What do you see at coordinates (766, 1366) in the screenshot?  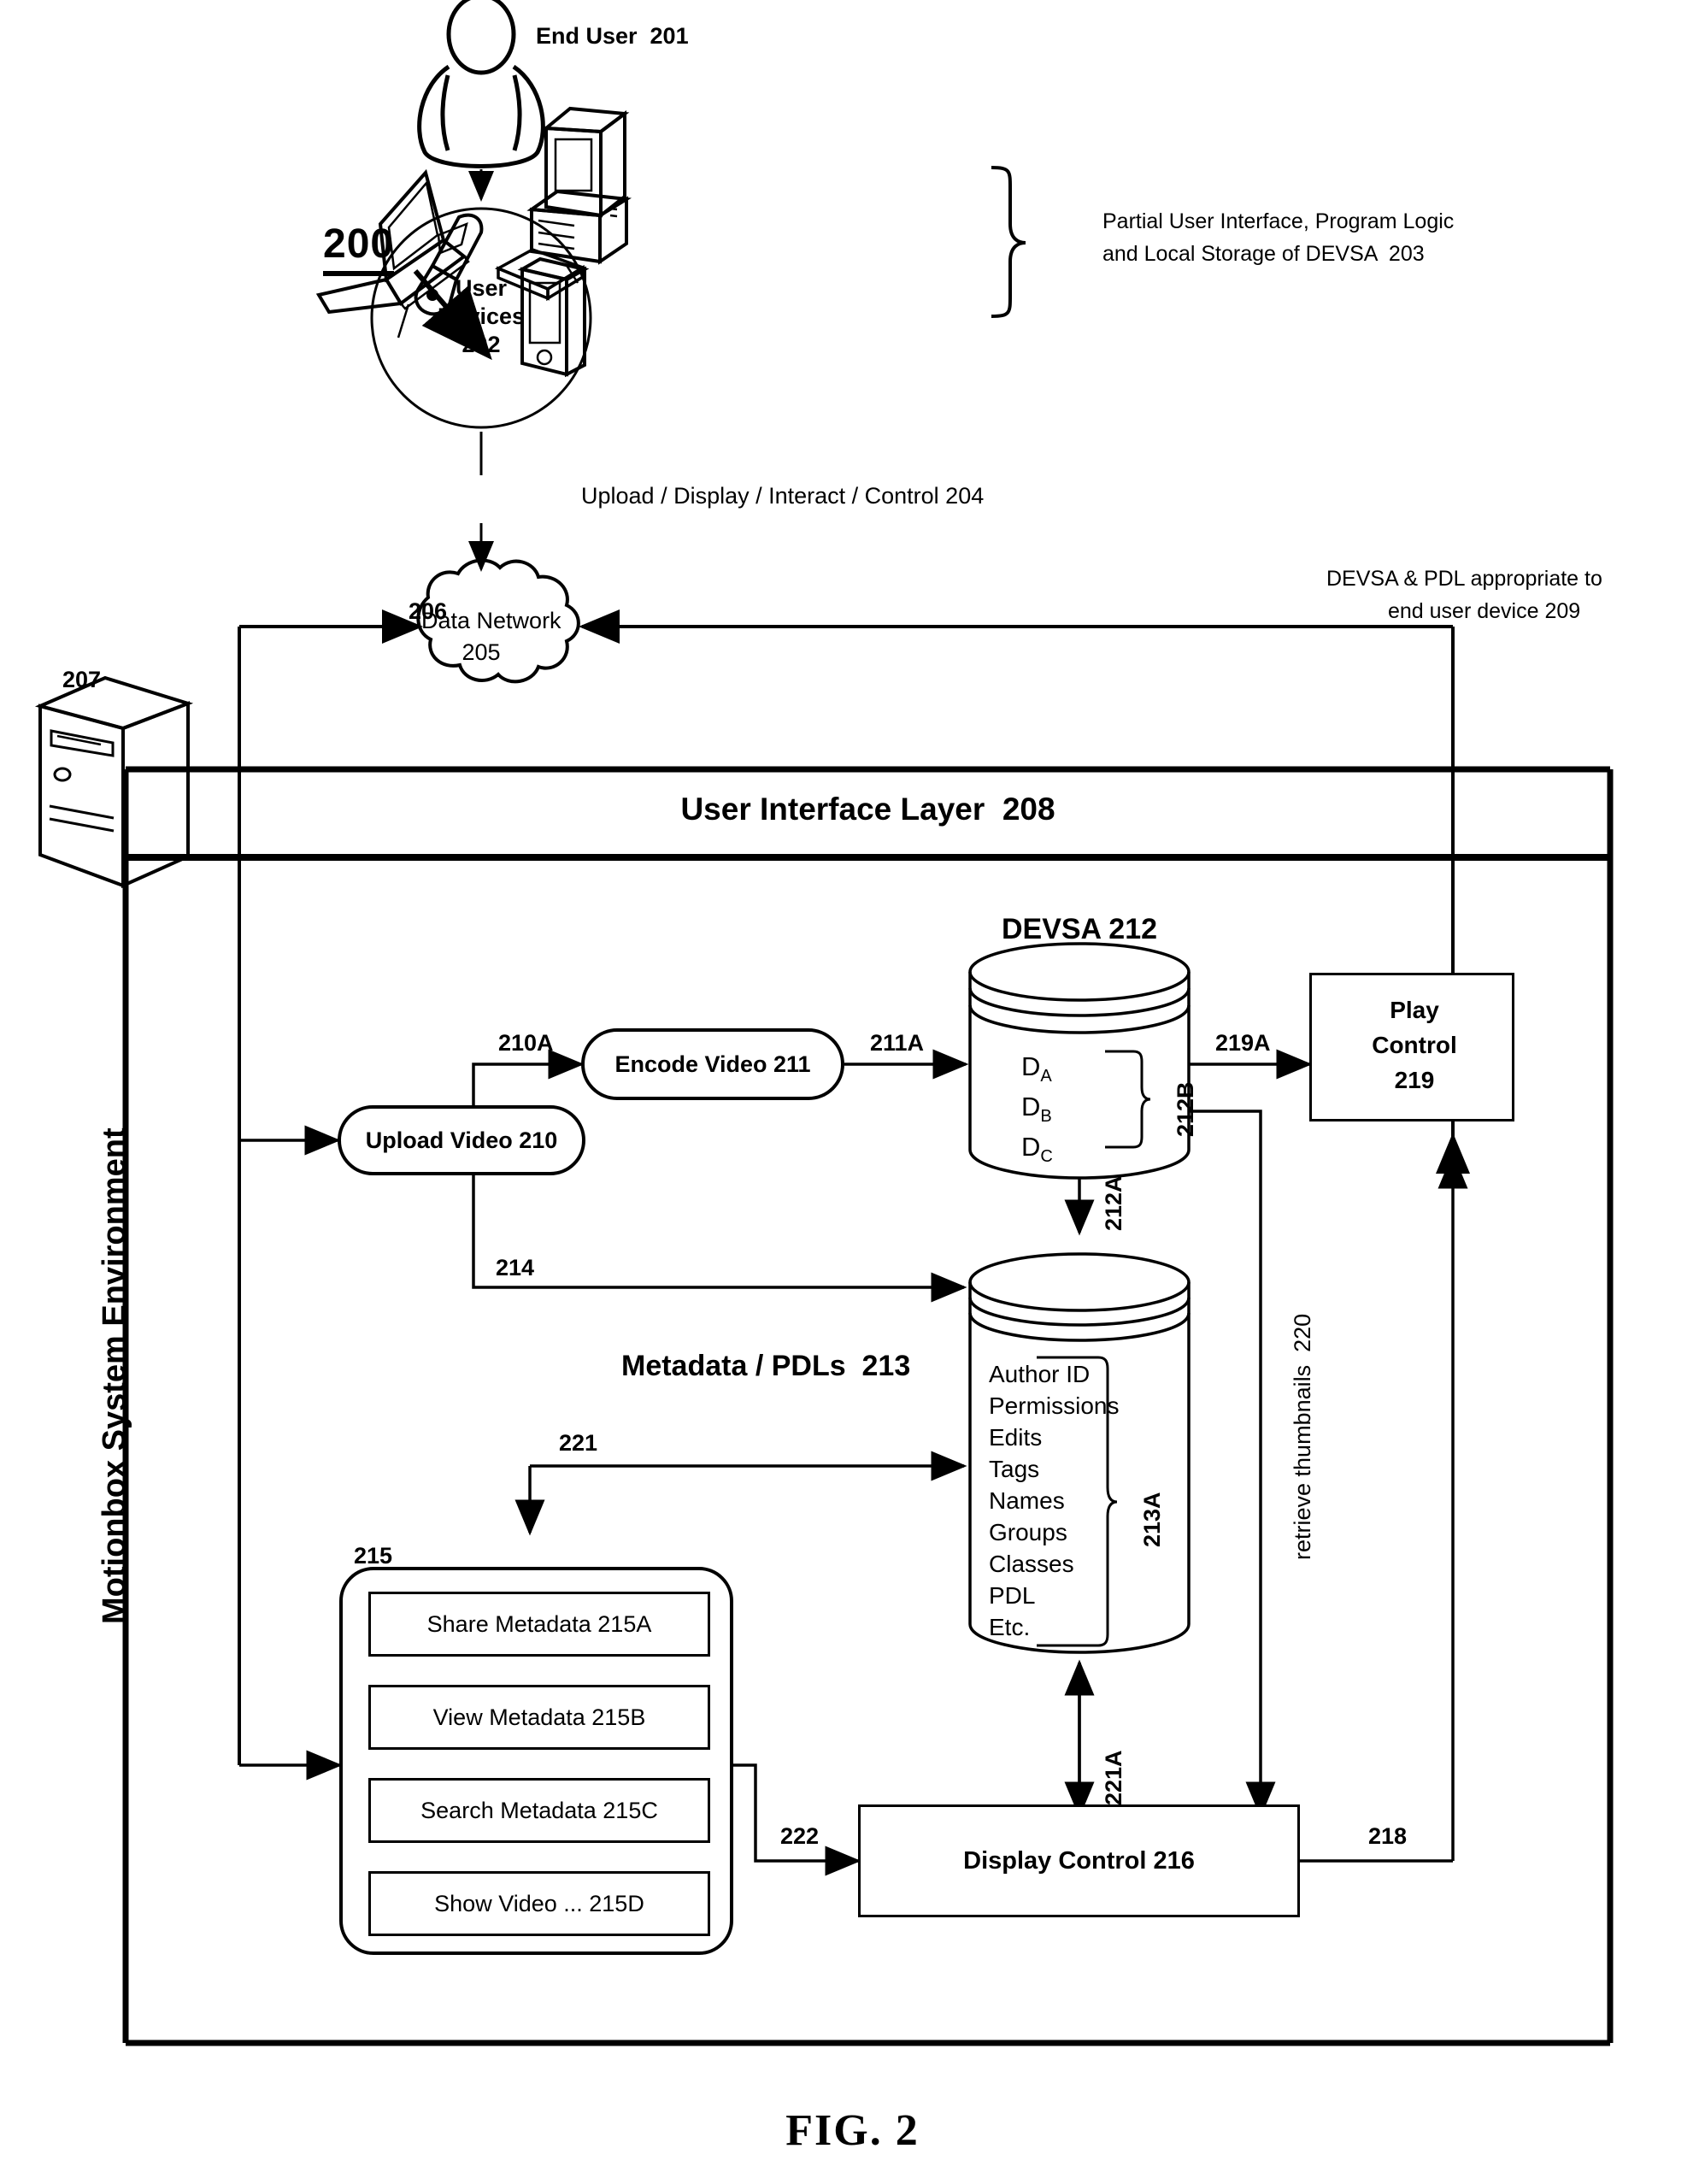 I see `metadata-store-title: Metadata / PDLs 213` at bounding box center [766, 1366].